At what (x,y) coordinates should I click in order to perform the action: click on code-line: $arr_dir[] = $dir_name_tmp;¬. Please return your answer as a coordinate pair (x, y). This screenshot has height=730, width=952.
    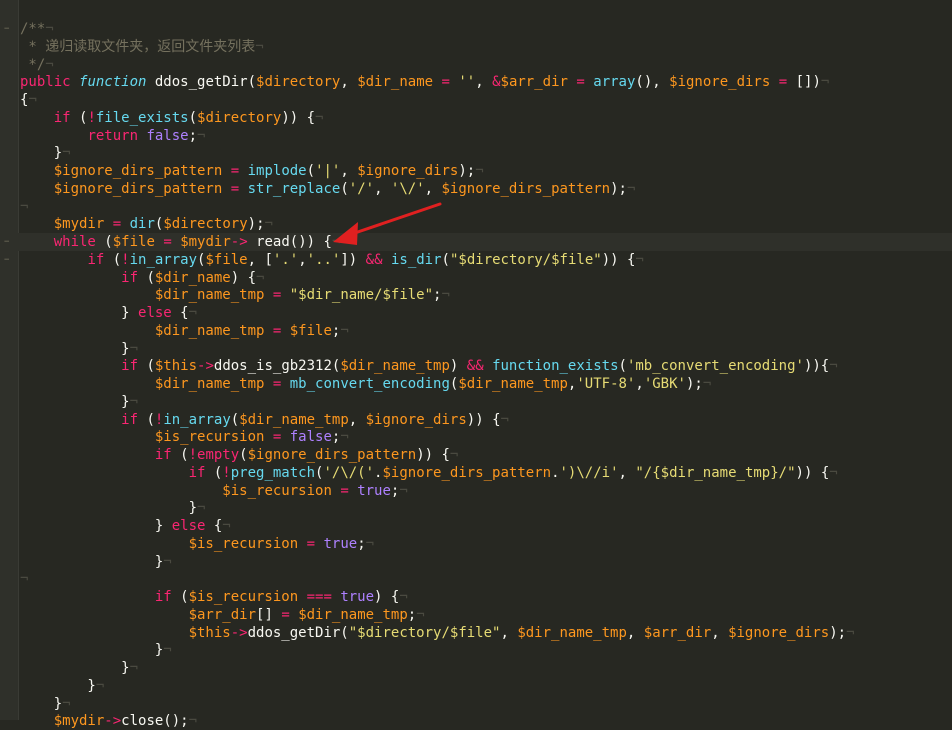
    Looking at the image, I should click on (222, 615).